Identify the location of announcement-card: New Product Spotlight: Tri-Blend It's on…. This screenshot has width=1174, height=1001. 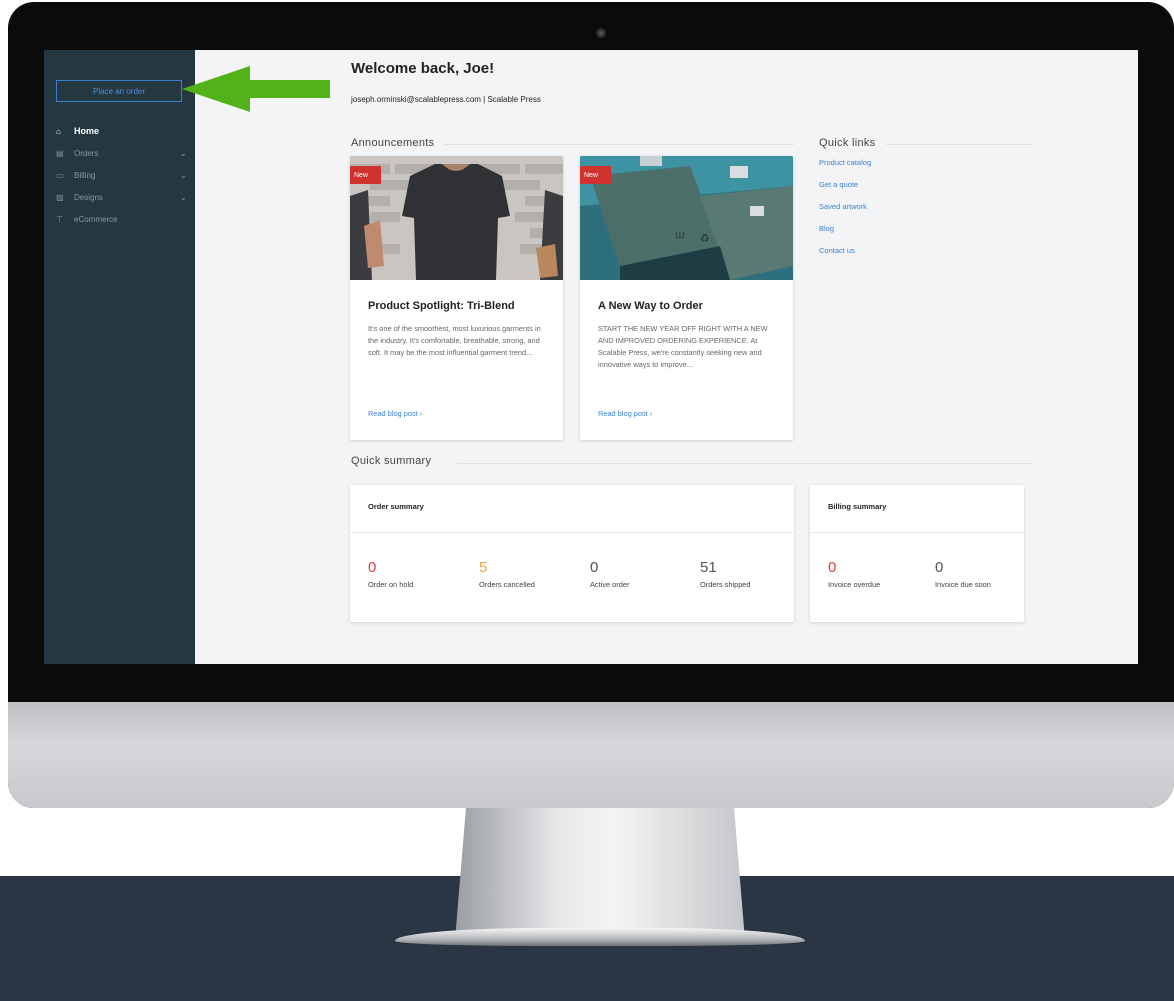
(456, 298).